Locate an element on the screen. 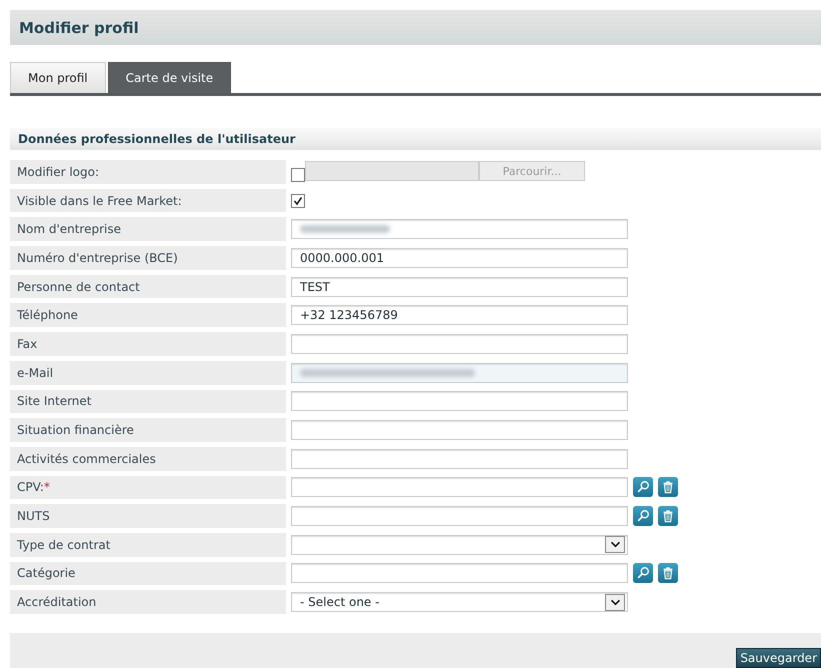  label-text: NUTS is located at coordinates (33, 516).